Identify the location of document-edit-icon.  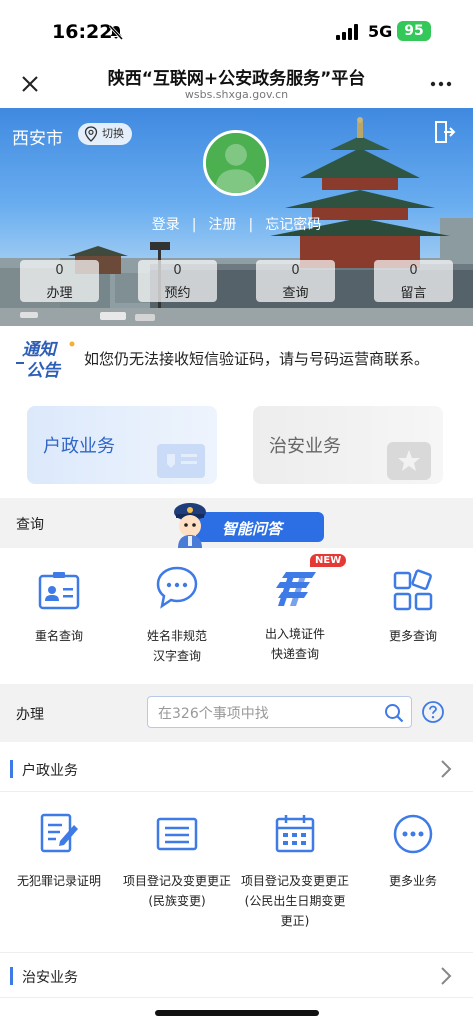
(59, 833).